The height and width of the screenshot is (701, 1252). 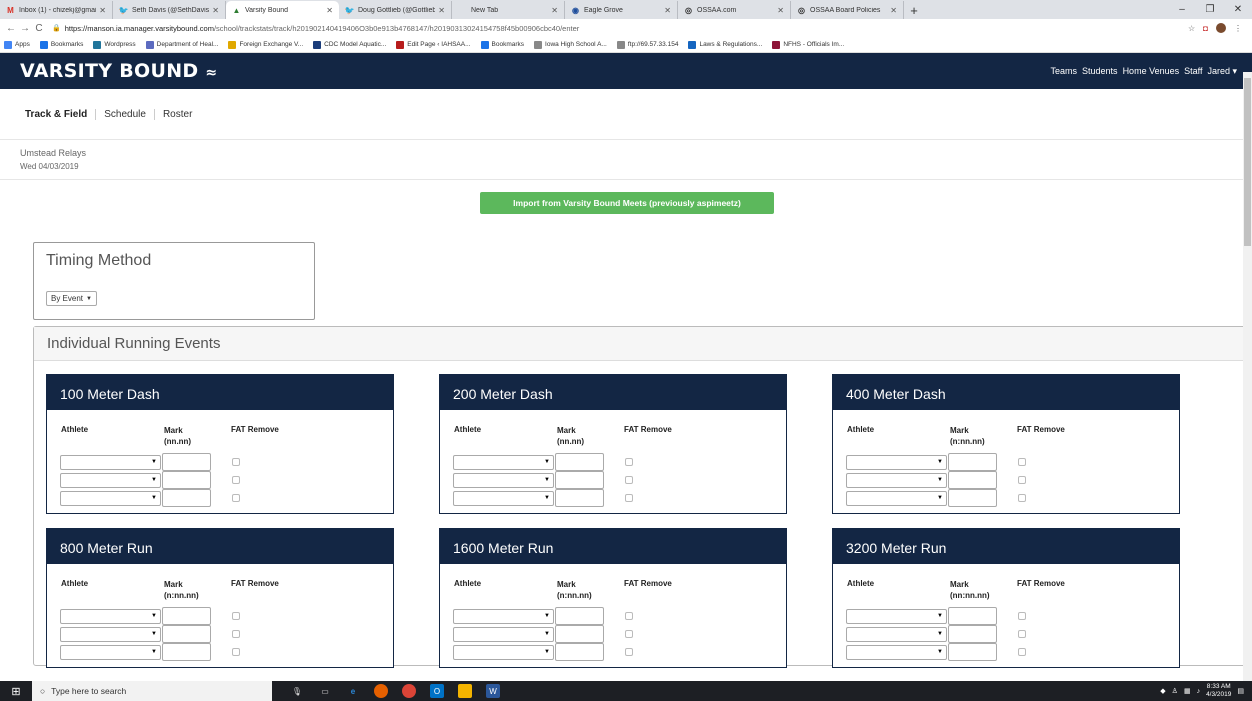 I want to click on browser-tab: ◉ Eagle Grove ✕, so click(x=621, y=10).